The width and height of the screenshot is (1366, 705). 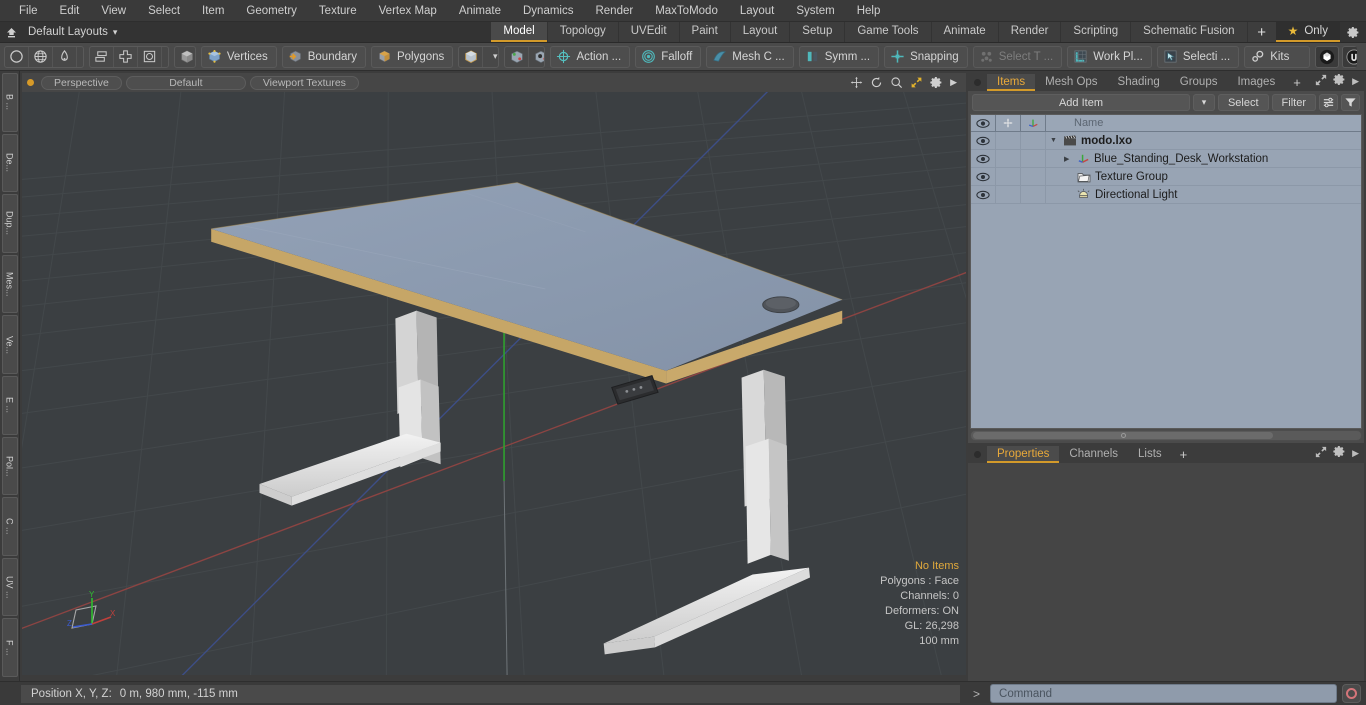 What do you see at coordinates (686, 11) in the screenshot?
I see `menu-item-maxtomodo: MaxToModo` at bounding box center [686, 11].